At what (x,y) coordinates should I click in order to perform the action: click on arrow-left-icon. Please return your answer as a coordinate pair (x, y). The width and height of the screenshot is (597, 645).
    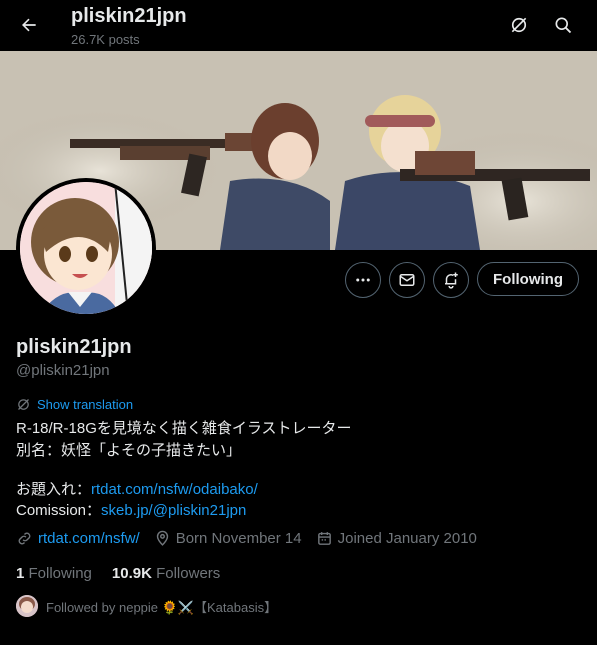
    Looking at the image, I should click on (29, 25).